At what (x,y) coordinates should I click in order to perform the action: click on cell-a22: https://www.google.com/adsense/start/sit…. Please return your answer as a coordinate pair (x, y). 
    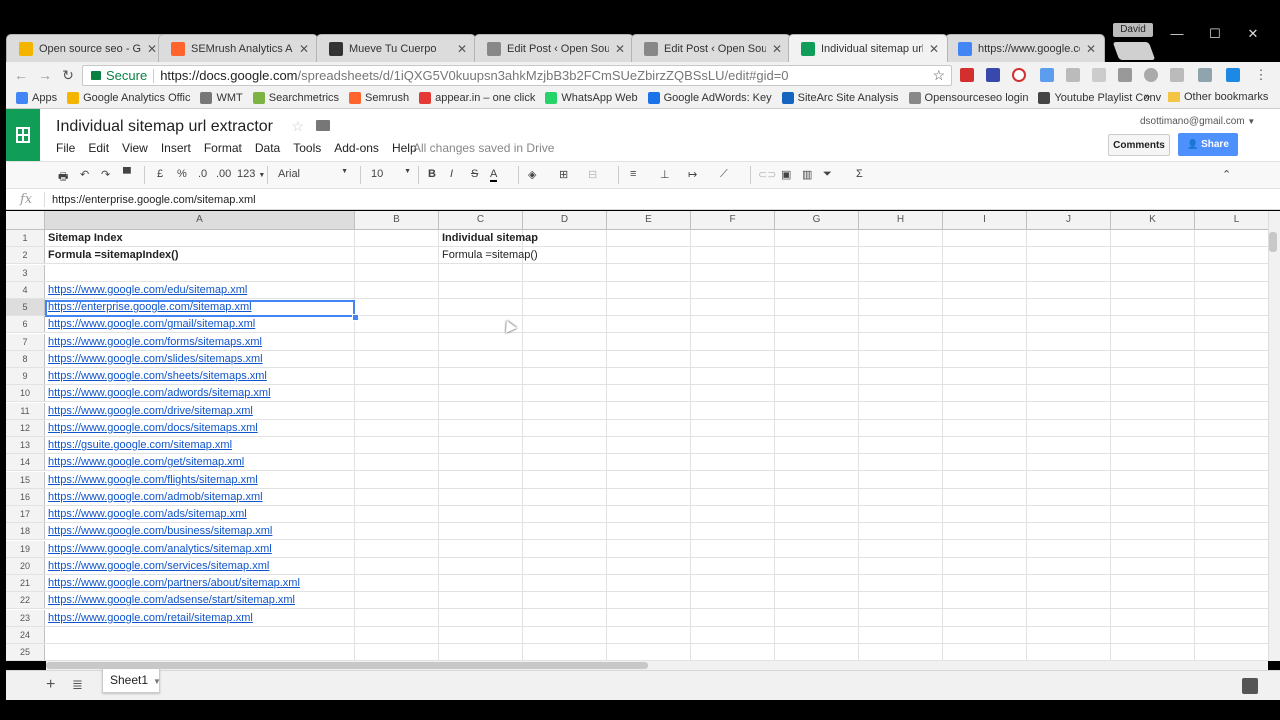
    Looking at the image, I should click on (170, 600).